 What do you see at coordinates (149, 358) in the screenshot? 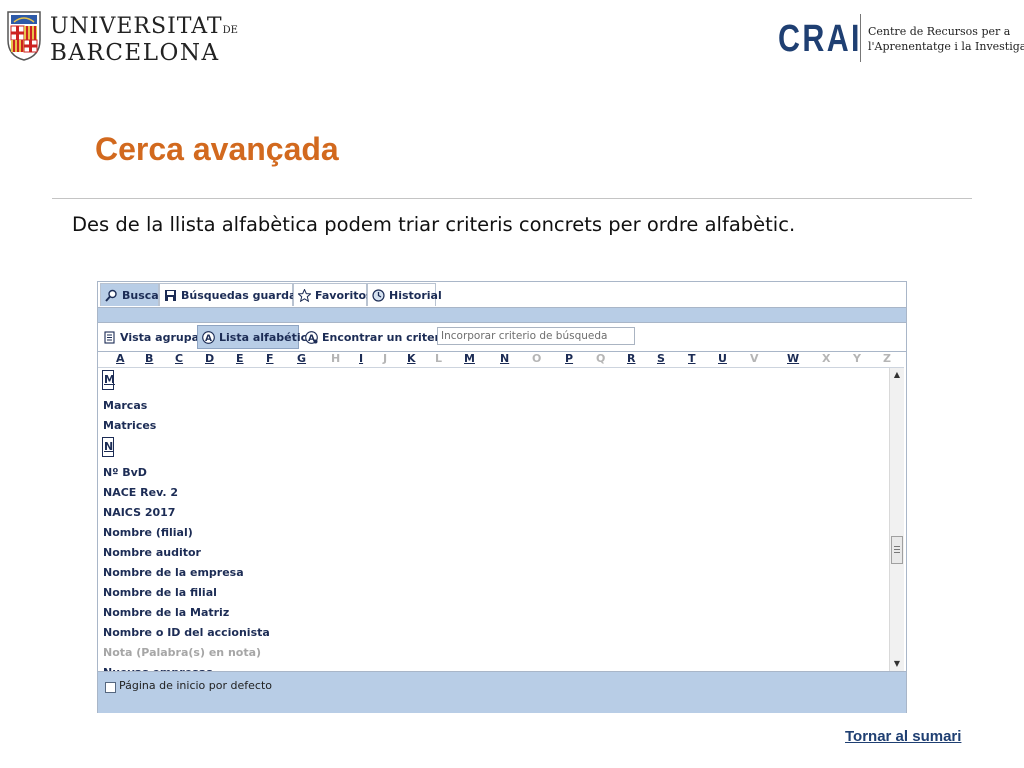
I see `letter-b: B` at bounding box center [149, 358].